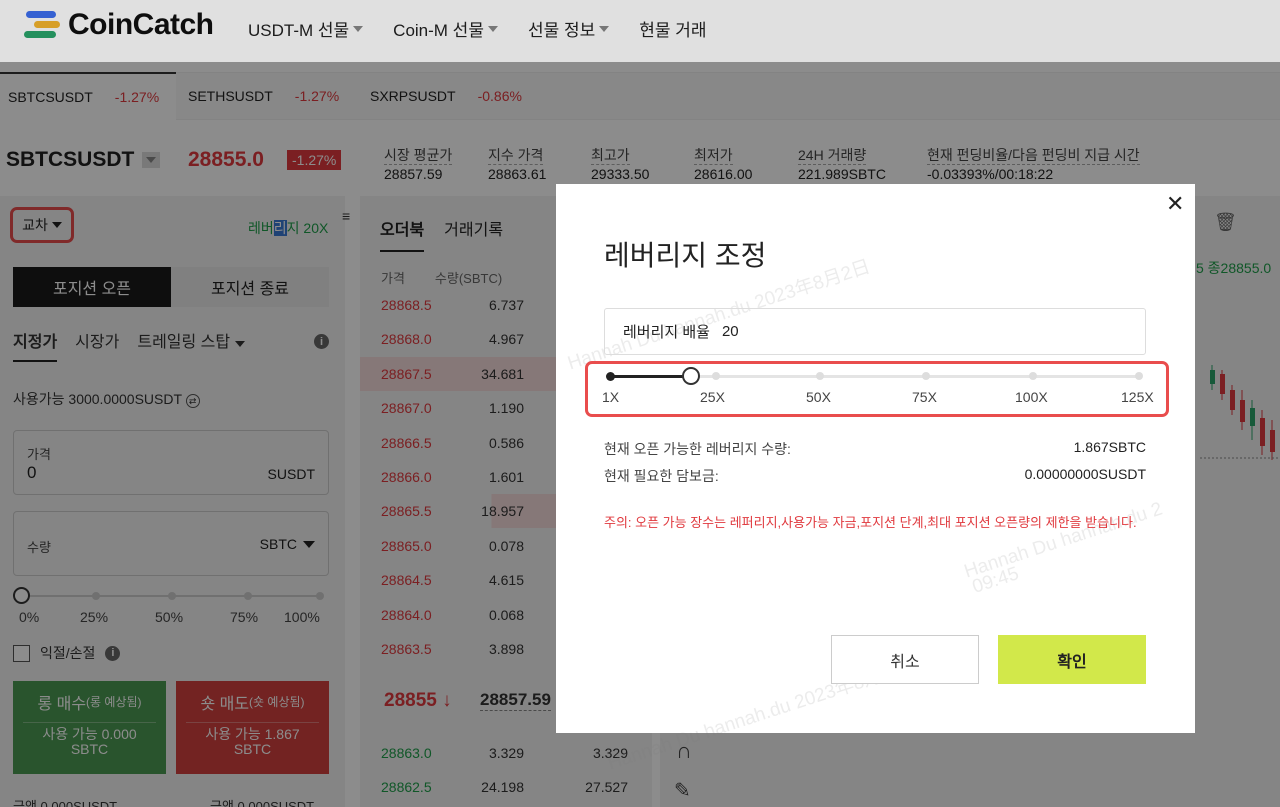 The width and height of the screenshot is (1280, 807). I want to click on leverage-input-value: 20, so click(730, 331).